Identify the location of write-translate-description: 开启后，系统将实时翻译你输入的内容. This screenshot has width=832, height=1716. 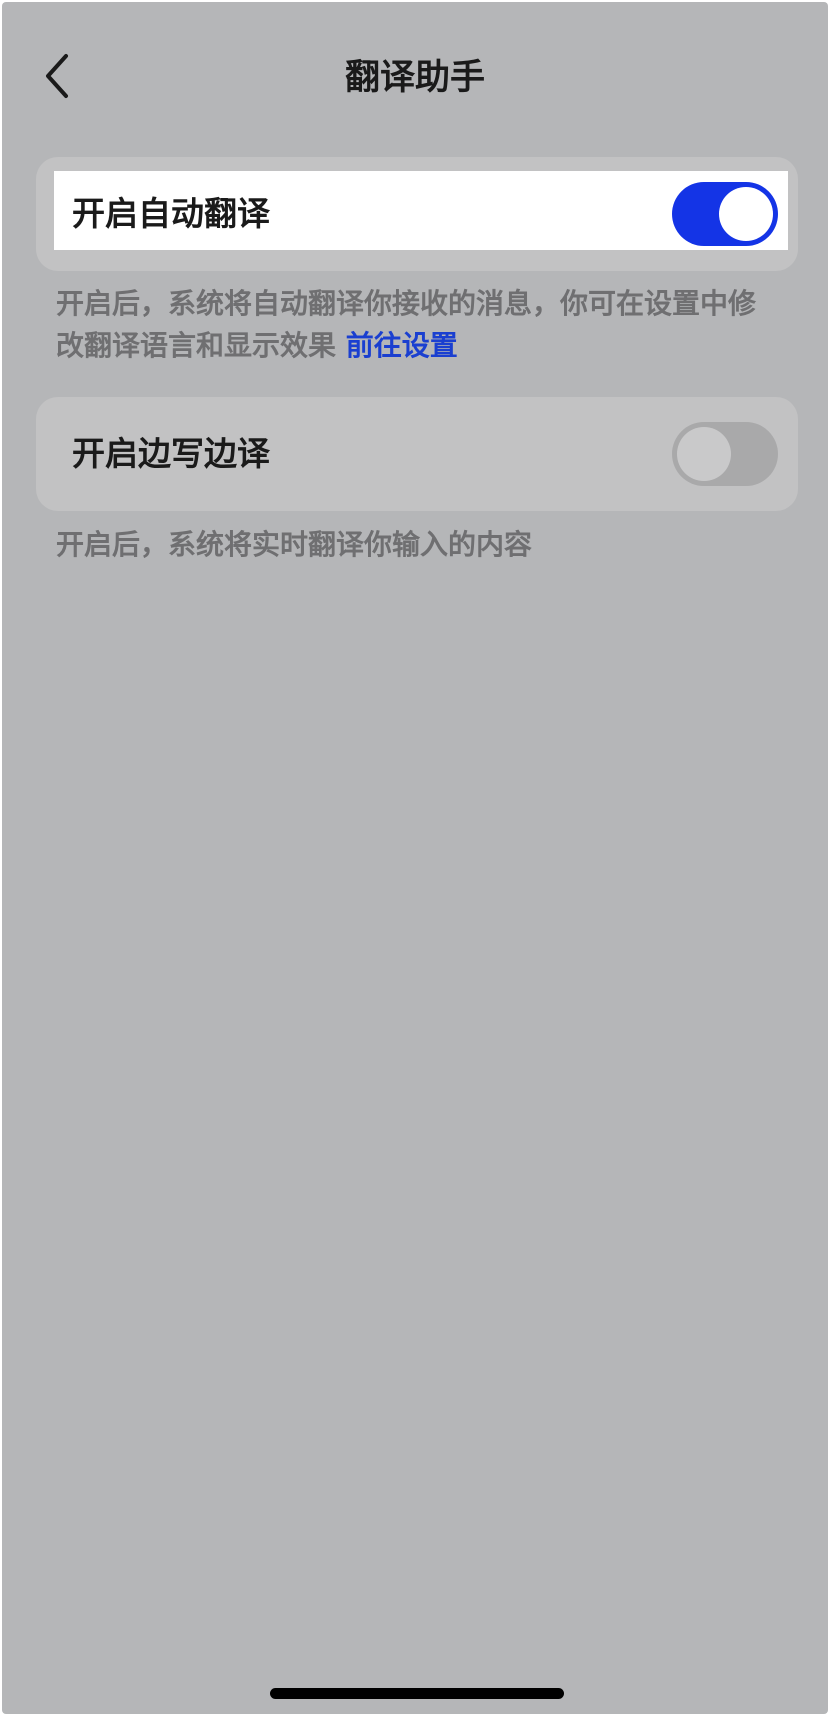
(294, 544).